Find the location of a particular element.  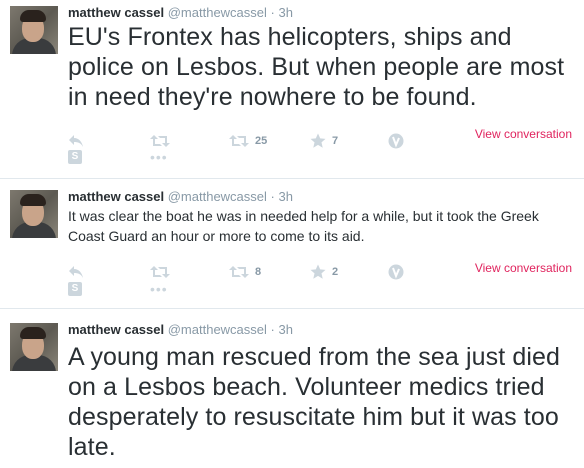

favorite-count-button: 2 is located at coordinates (324, 272).